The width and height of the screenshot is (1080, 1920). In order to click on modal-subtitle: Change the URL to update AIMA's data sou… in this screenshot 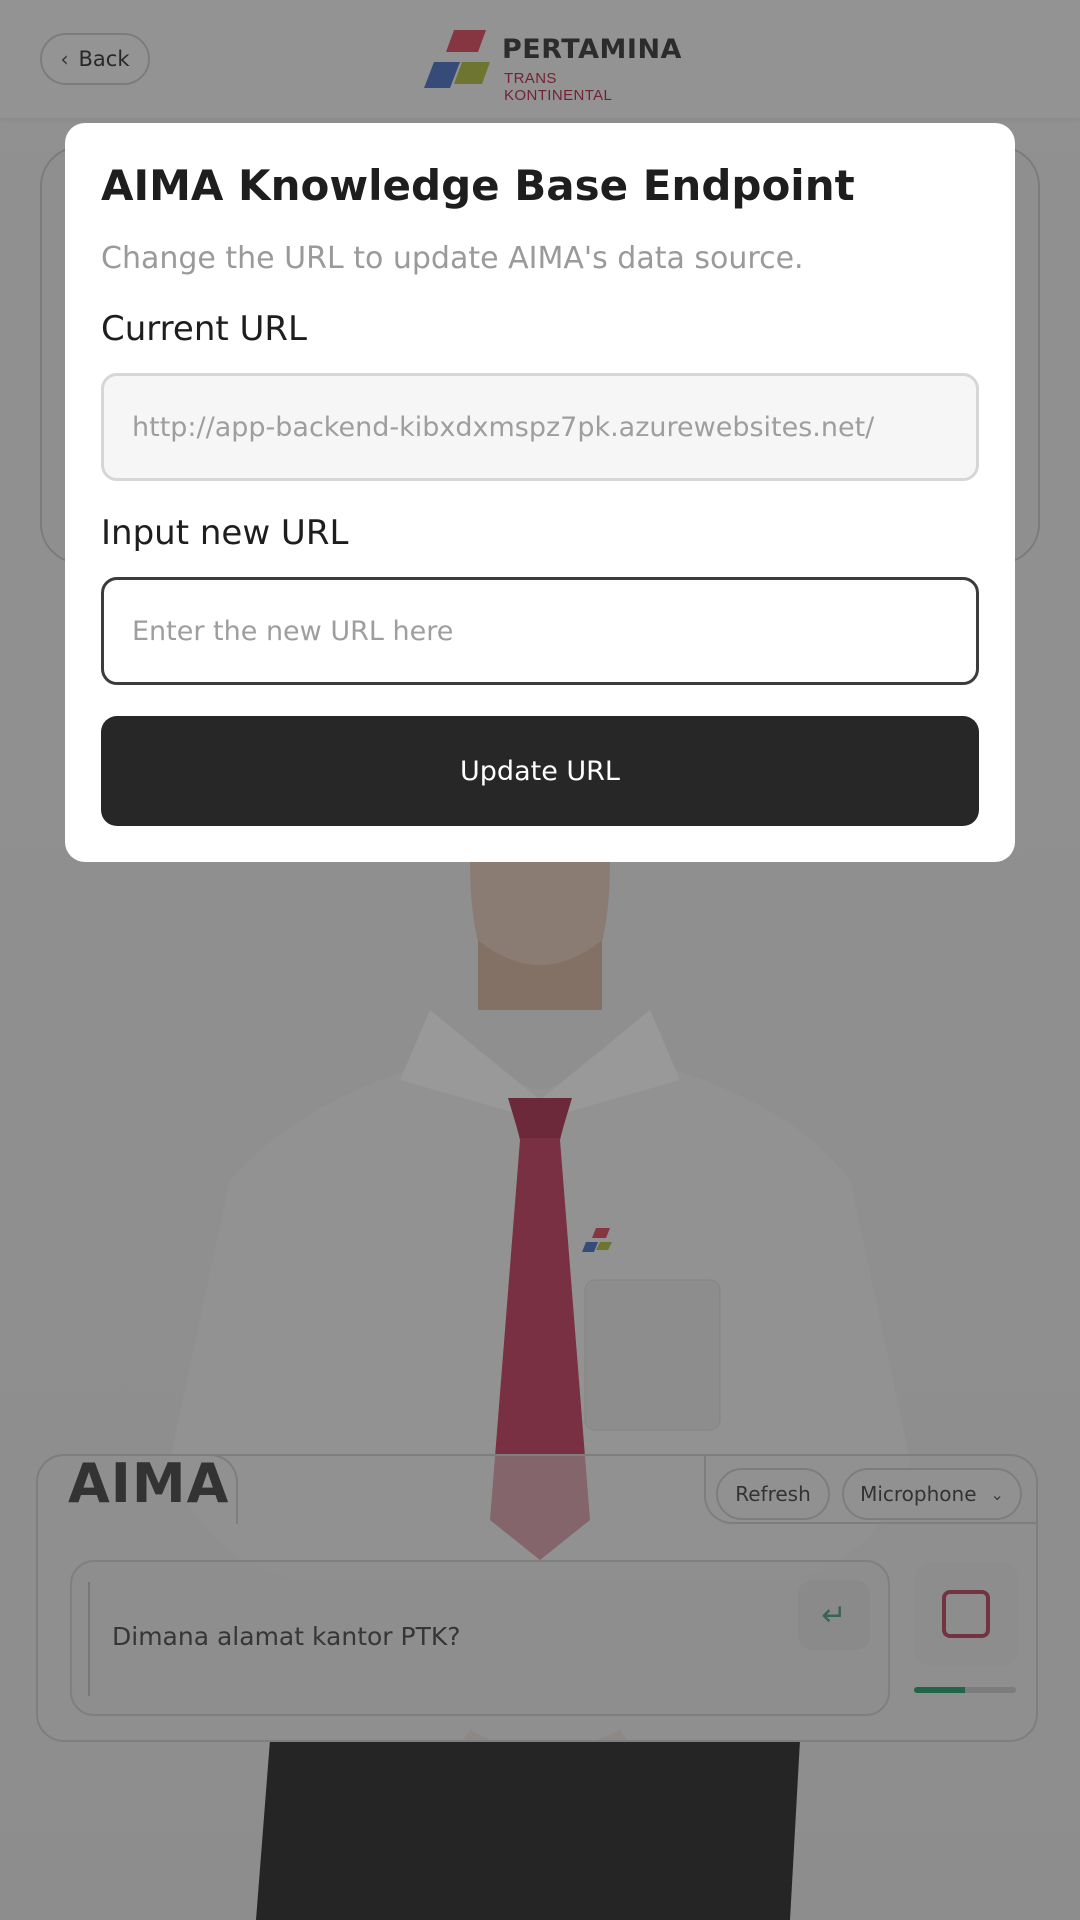, I will do `click(452, 258)`.